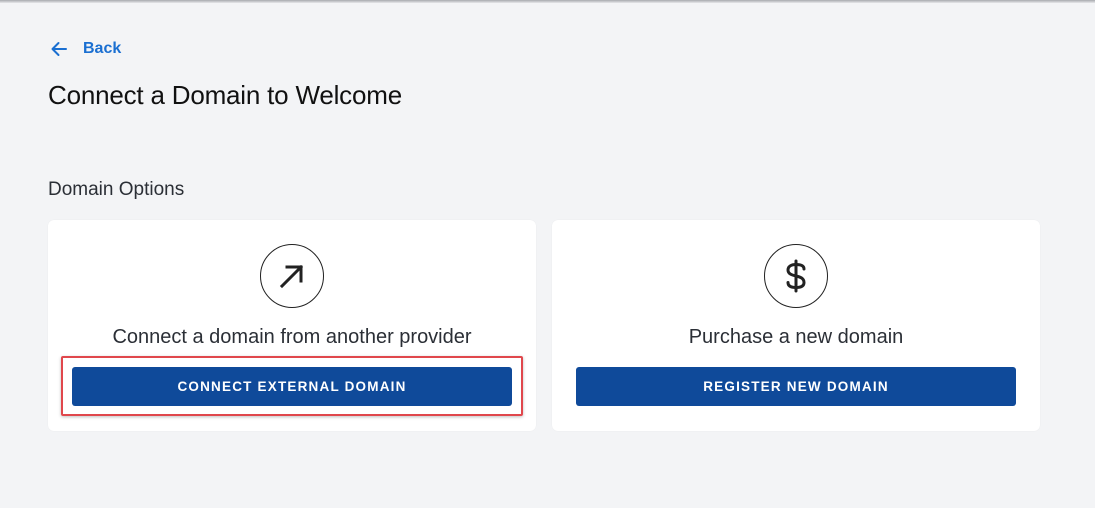  I want to click on arrow-up-right-icon, so click(292, 276).